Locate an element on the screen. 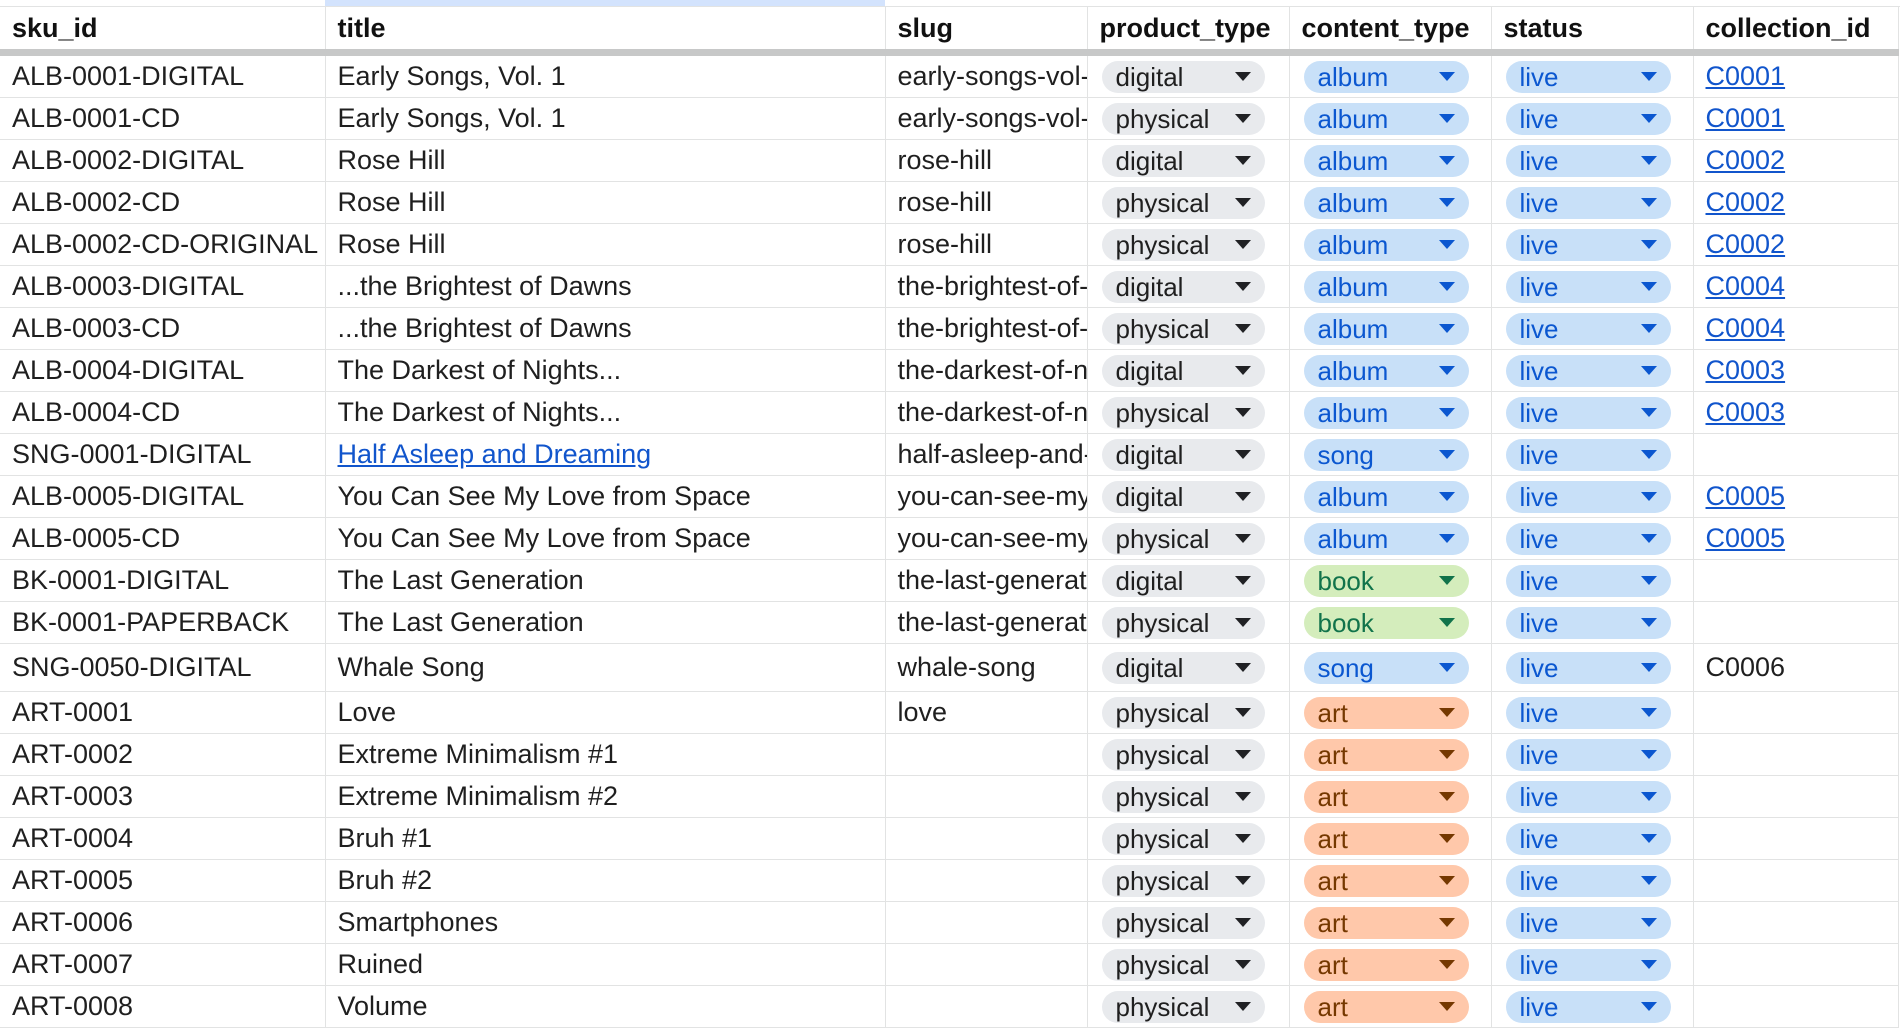 This screenshot has width=1900, height=1030. sku-id-cell: BK-0001-DIGITAL is located at coordinates (163, 580).